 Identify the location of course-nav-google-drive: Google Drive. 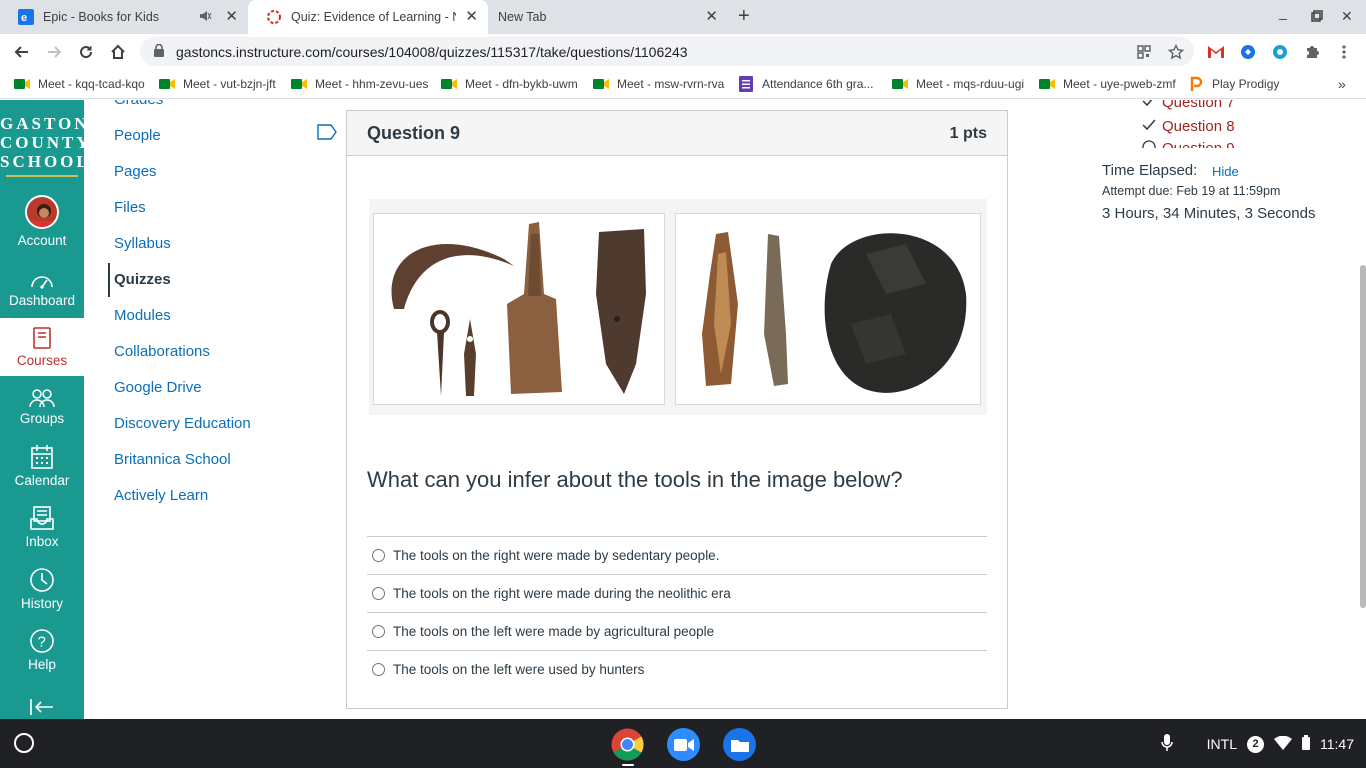
(158, 387).